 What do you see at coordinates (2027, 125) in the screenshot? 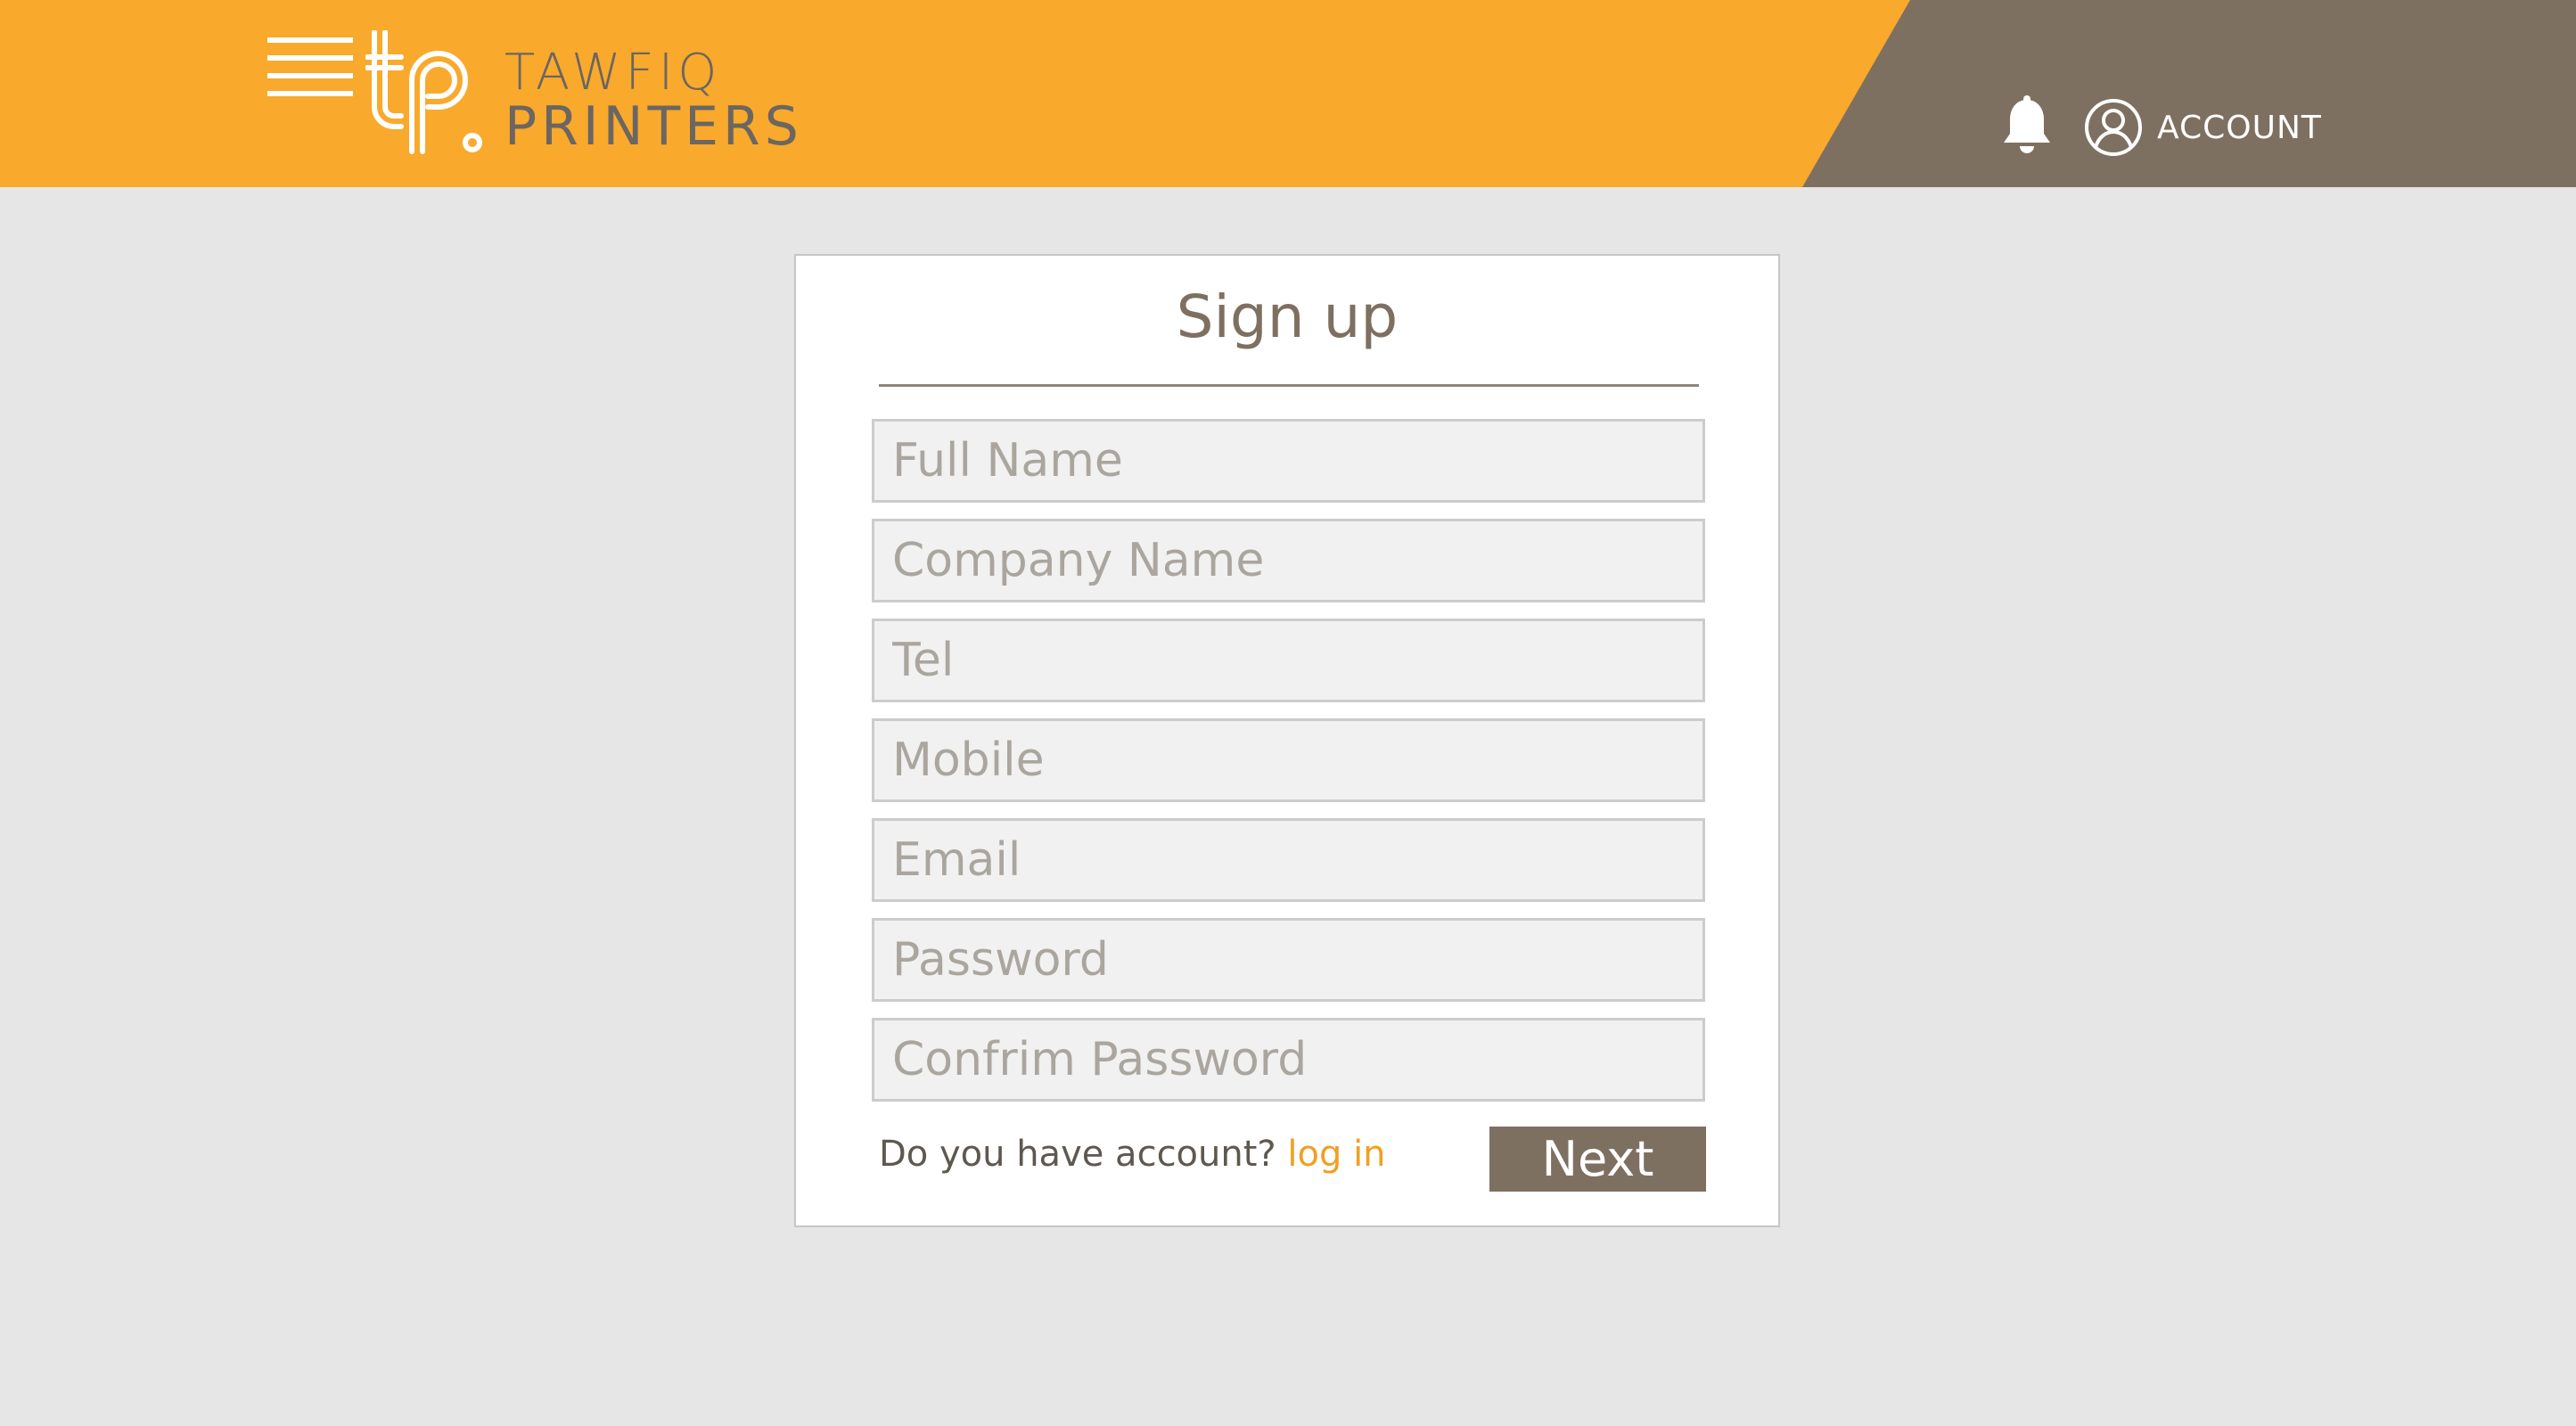
I see `bell-icon` at bounding box center [2027, 125].